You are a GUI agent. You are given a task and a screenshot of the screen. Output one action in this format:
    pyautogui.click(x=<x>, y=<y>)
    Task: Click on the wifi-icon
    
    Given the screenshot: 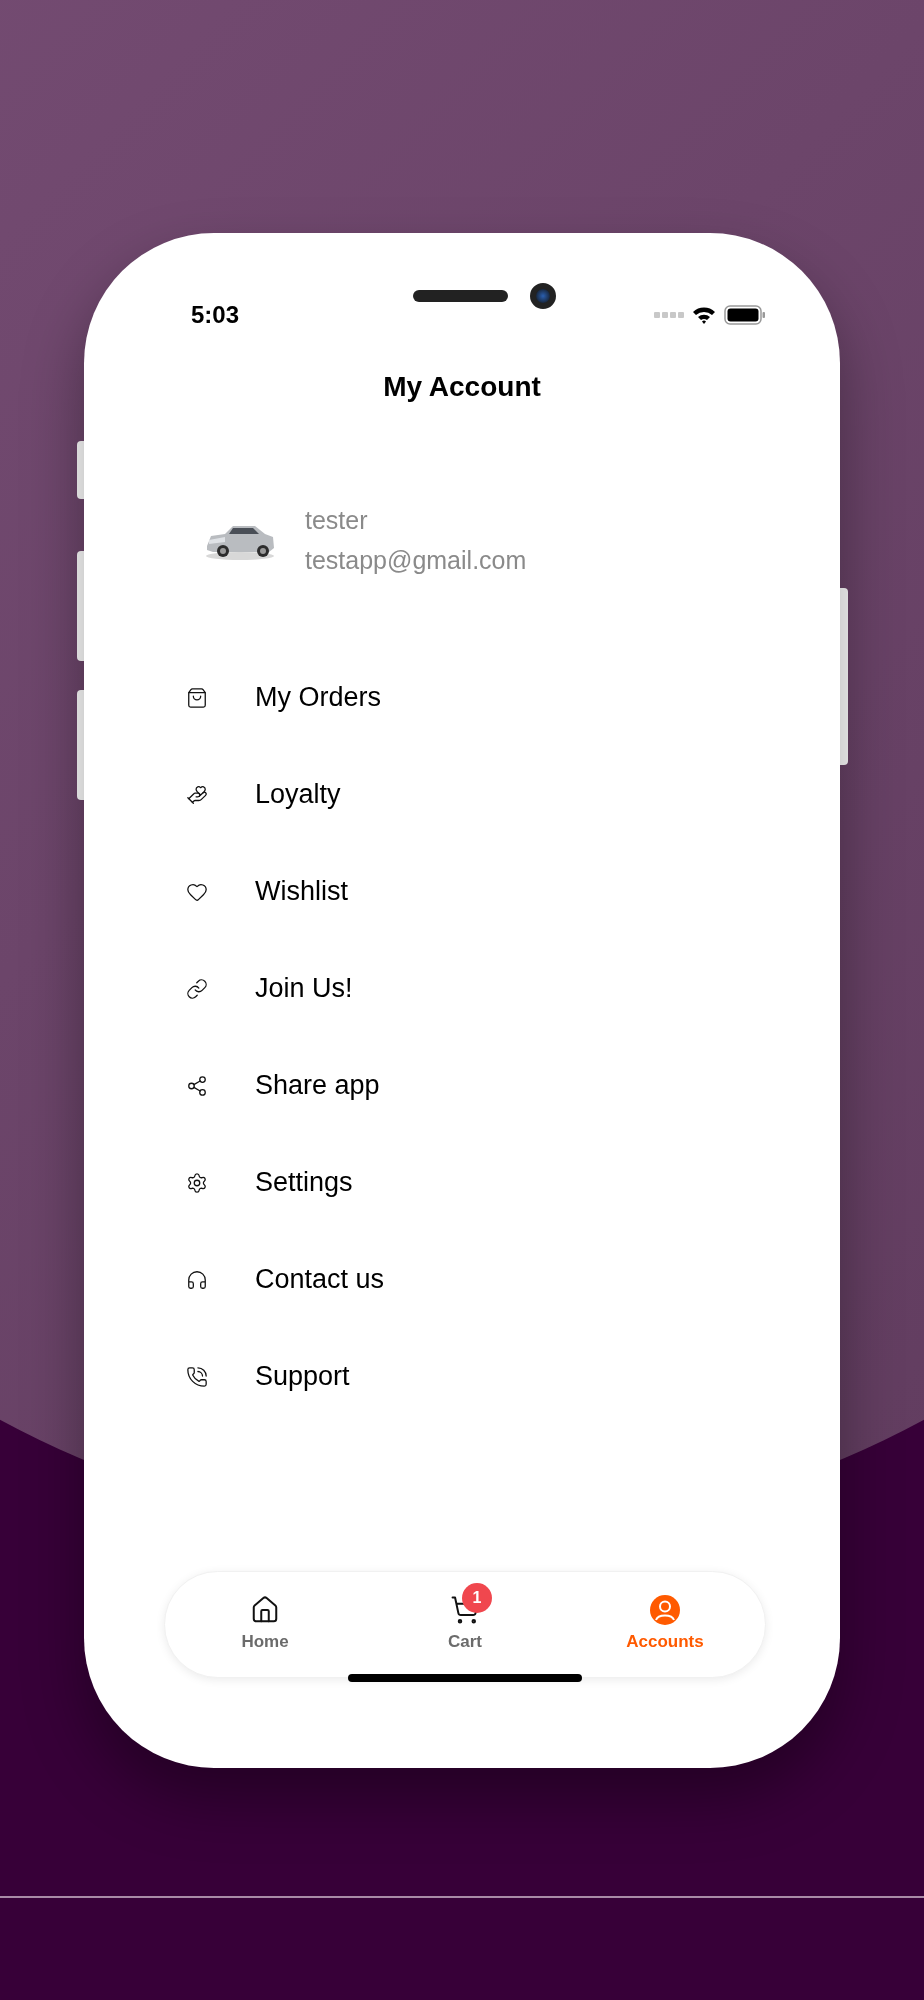 What is the action you would take?
    pyautogui.click(x=704, y=315)
    